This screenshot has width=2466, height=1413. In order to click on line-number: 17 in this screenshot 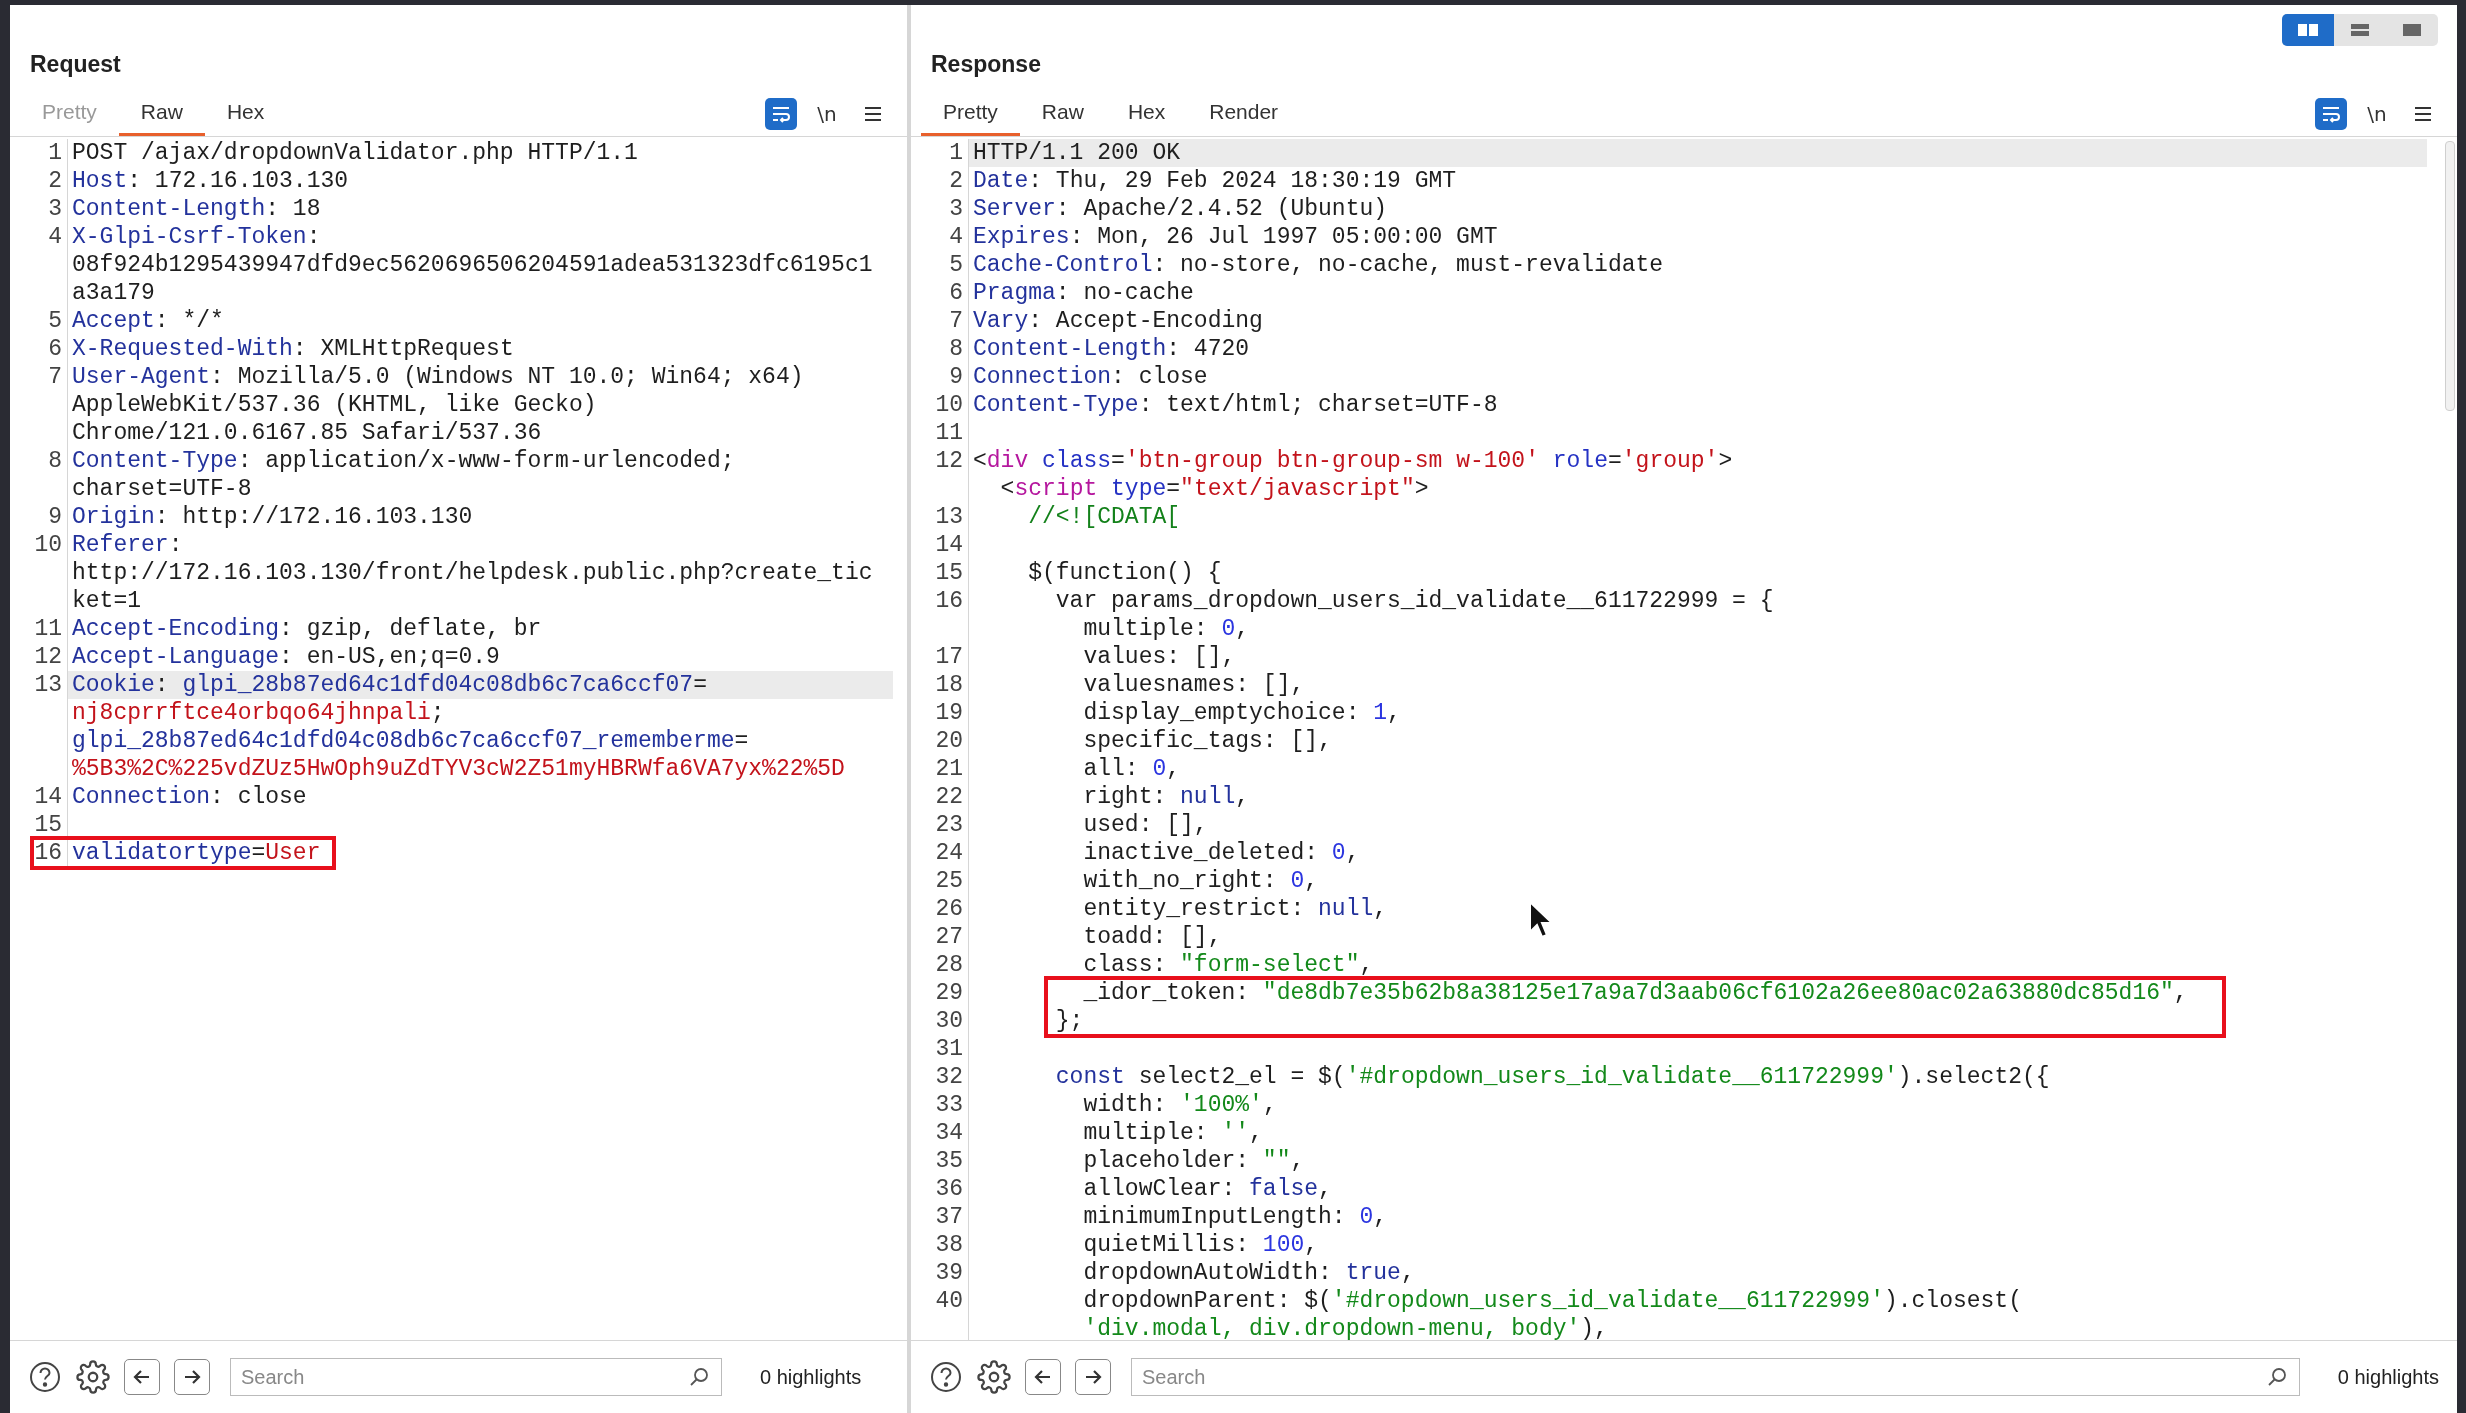, I will do `click(949, 657)`.